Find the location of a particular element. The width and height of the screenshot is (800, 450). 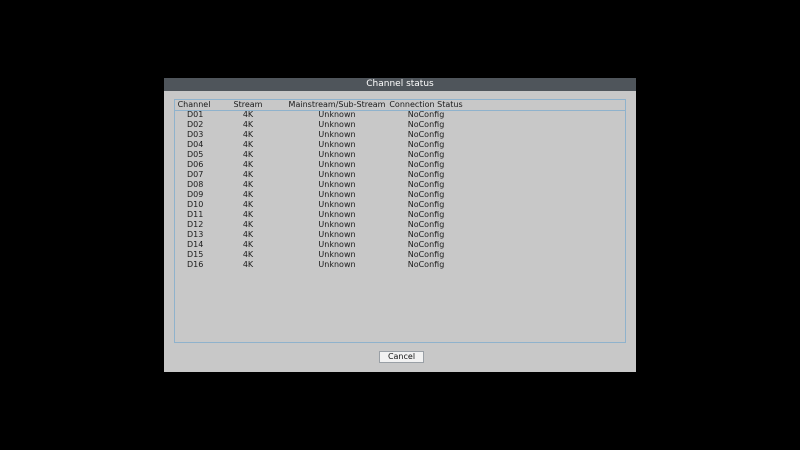

table-row: D01 4K Unknown NoConfig is located at coordinates (400, 115).